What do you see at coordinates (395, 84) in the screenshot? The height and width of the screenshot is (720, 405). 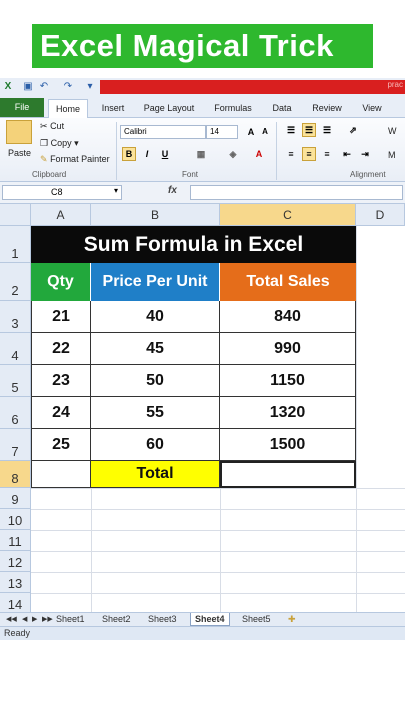 I see `window-title: prac` at bounding box center [395, 84].